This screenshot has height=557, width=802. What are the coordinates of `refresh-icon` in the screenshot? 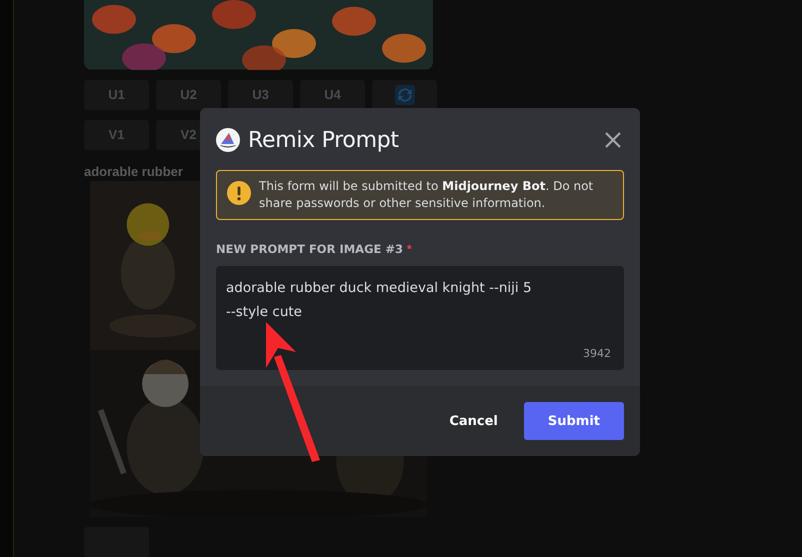 It's located at (404, 94).